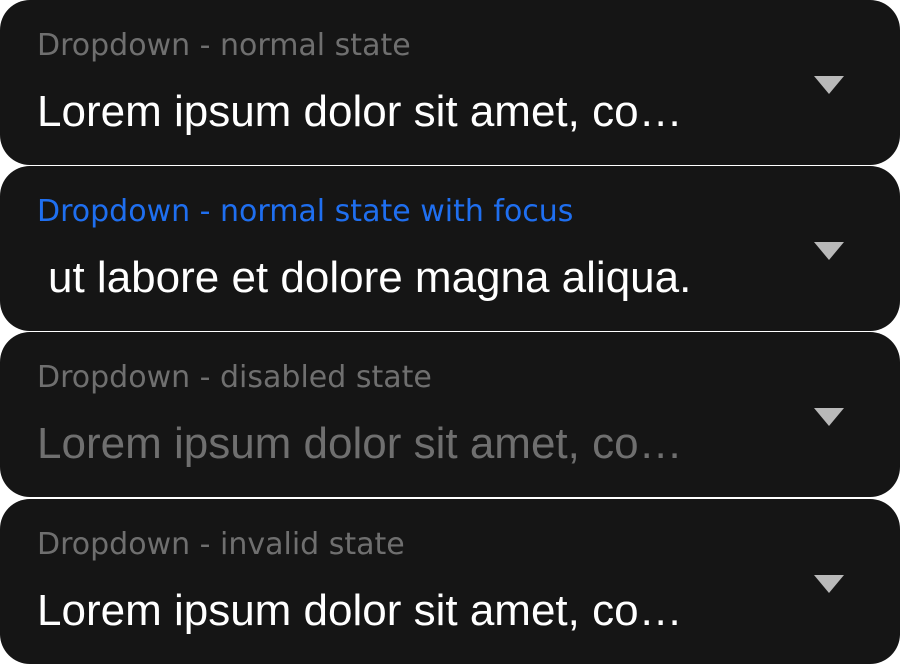 This screenshot has width=900, height=664. Describe the element at coordinates (305, 211) in the screenshot. I see `dropdown-label: Dropdown - normal state with focus` at that location.